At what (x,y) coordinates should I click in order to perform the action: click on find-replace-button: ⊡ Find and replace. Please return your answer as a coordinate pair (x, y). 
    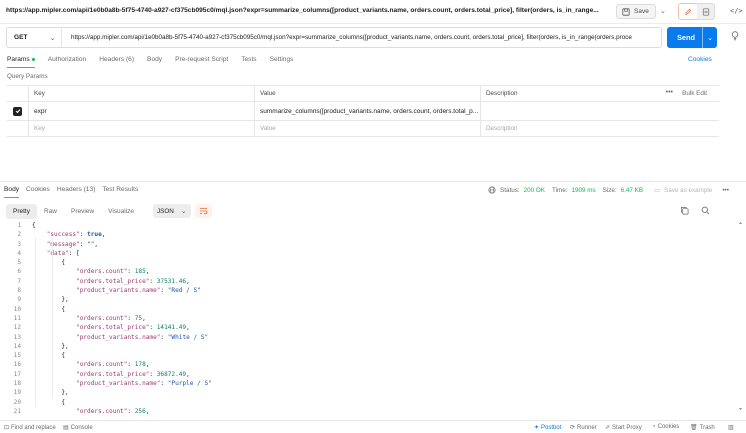
    Looking at the image, I should click on (30, 428).